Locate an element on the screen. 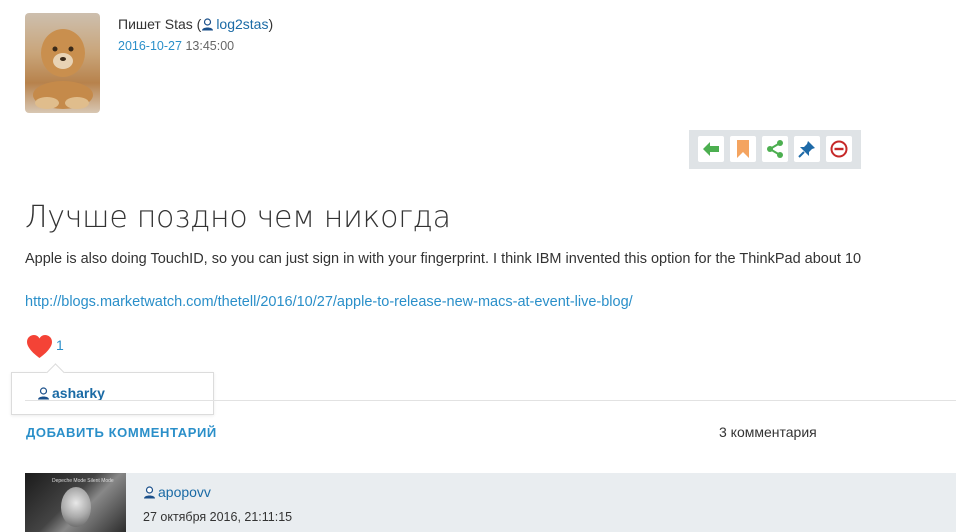 This screenshot has height=532, width=956. add-comment-link: ДОБАВИТЬ КОММЕНТАРИЙ is located at coordinates (121, 432).